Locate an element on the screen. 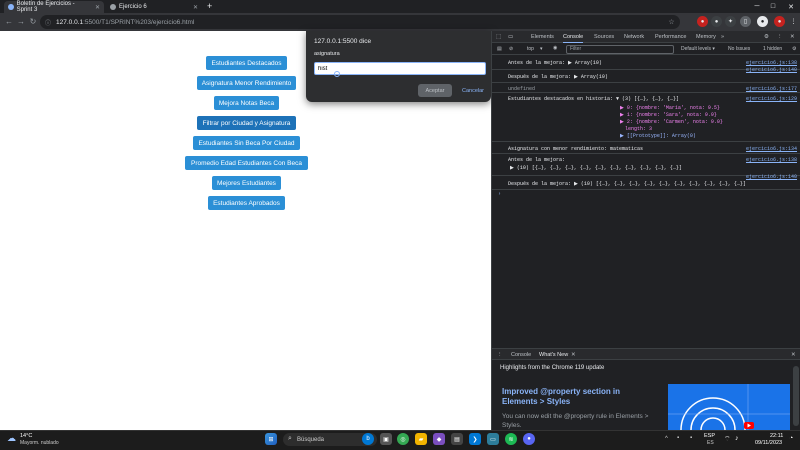  more-tabs-icon: » is located at coordinates (722, 37).